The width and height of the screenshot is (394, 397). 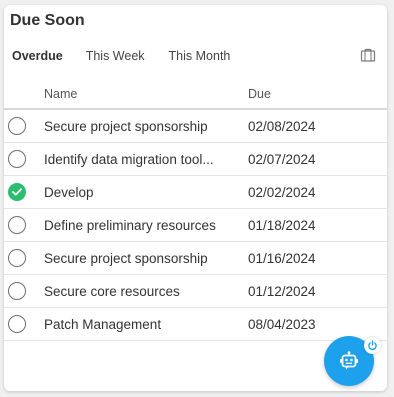 I want to click on task-name: Develop, so click(x=139, y=192).